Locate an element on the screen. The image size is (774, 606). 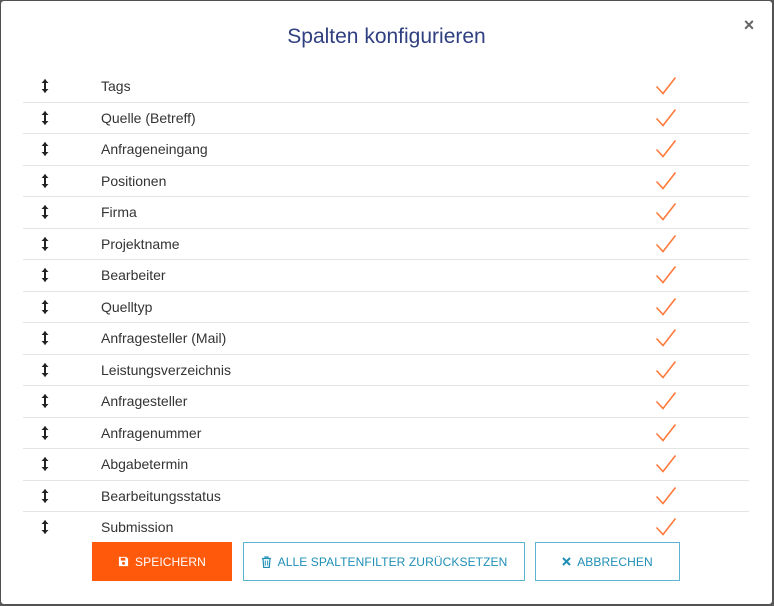
dialog-title: Spalten konfigurieren is located at coordinates (386, 36).